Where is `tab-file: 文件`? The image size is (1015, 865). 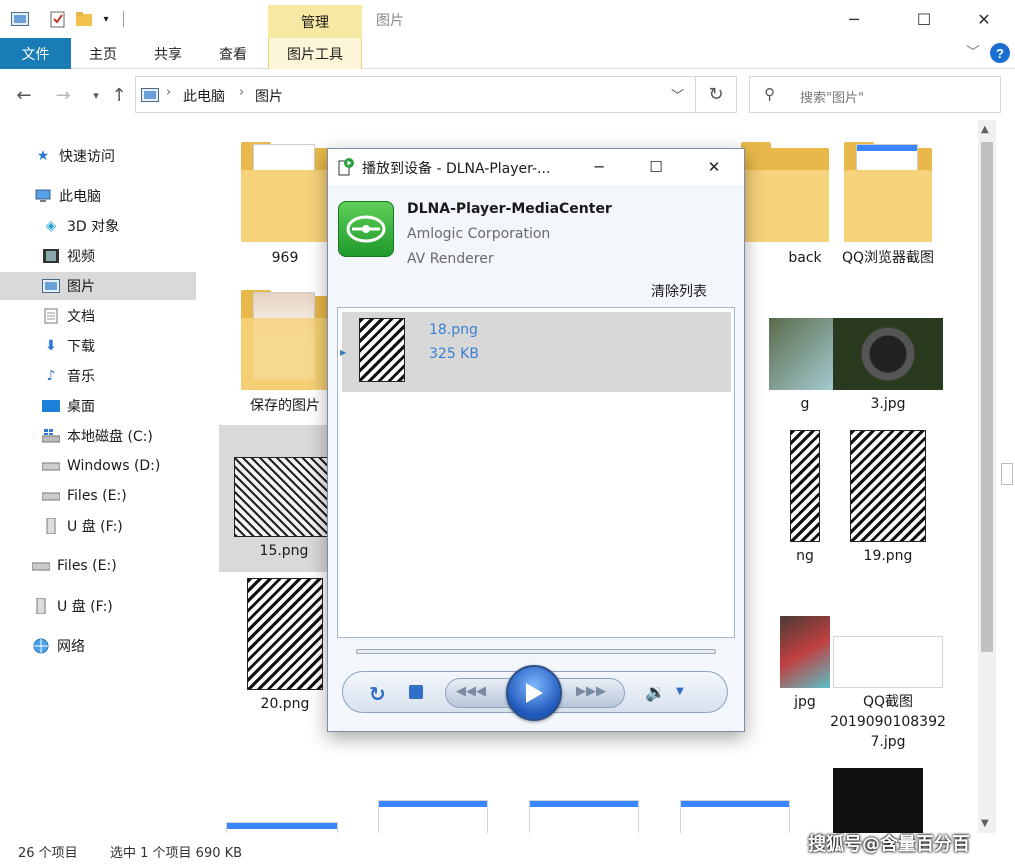
tab-file: 文件 is located at coordinates (35, 53).